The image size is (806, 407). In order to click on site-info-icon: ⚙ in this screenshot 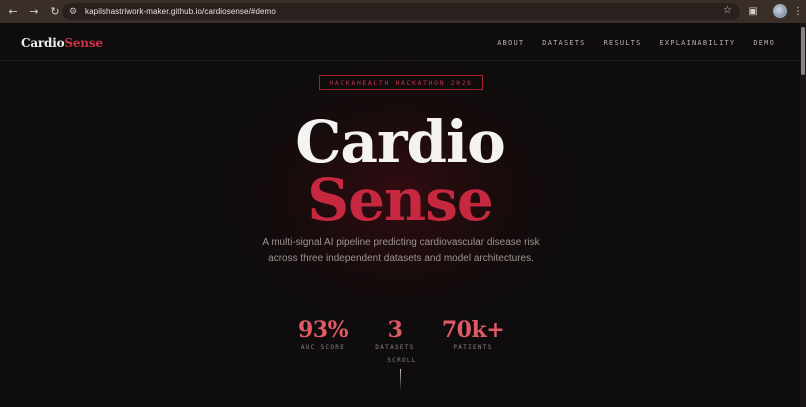, I will do `click(73, 12)`.